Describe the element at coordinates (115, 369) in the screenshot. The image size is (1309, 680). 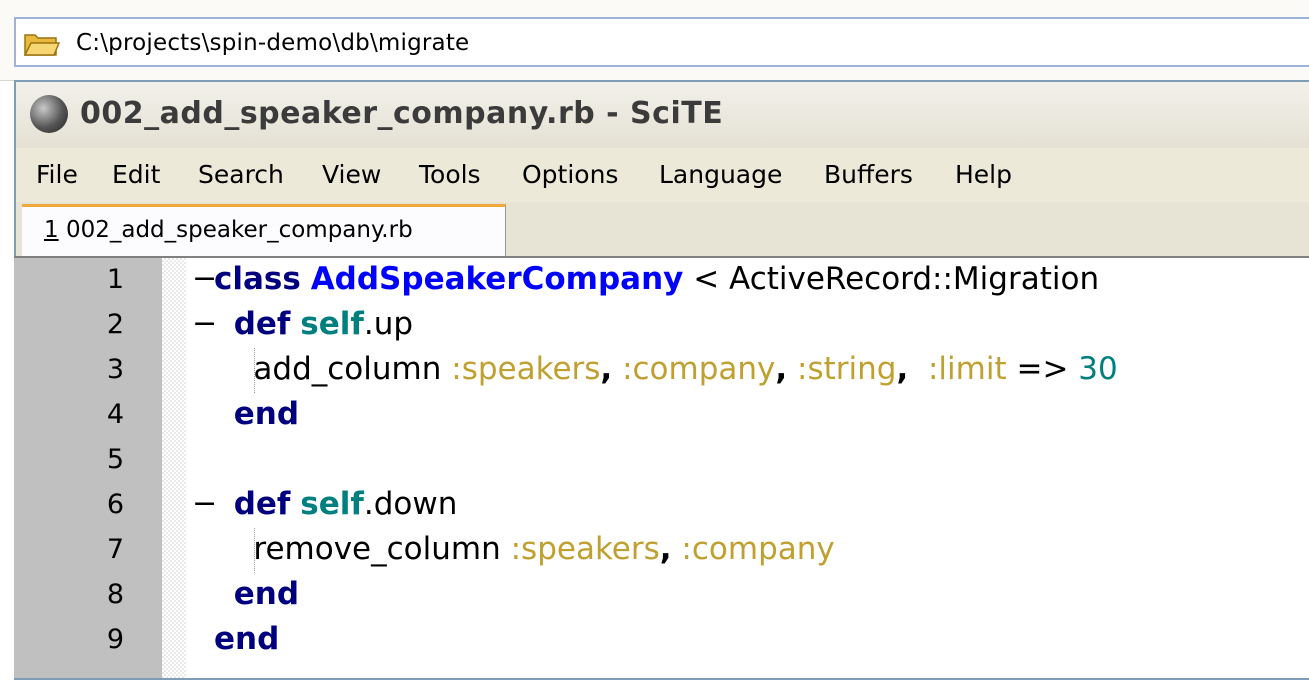
I see `line-number: 3` at that location.